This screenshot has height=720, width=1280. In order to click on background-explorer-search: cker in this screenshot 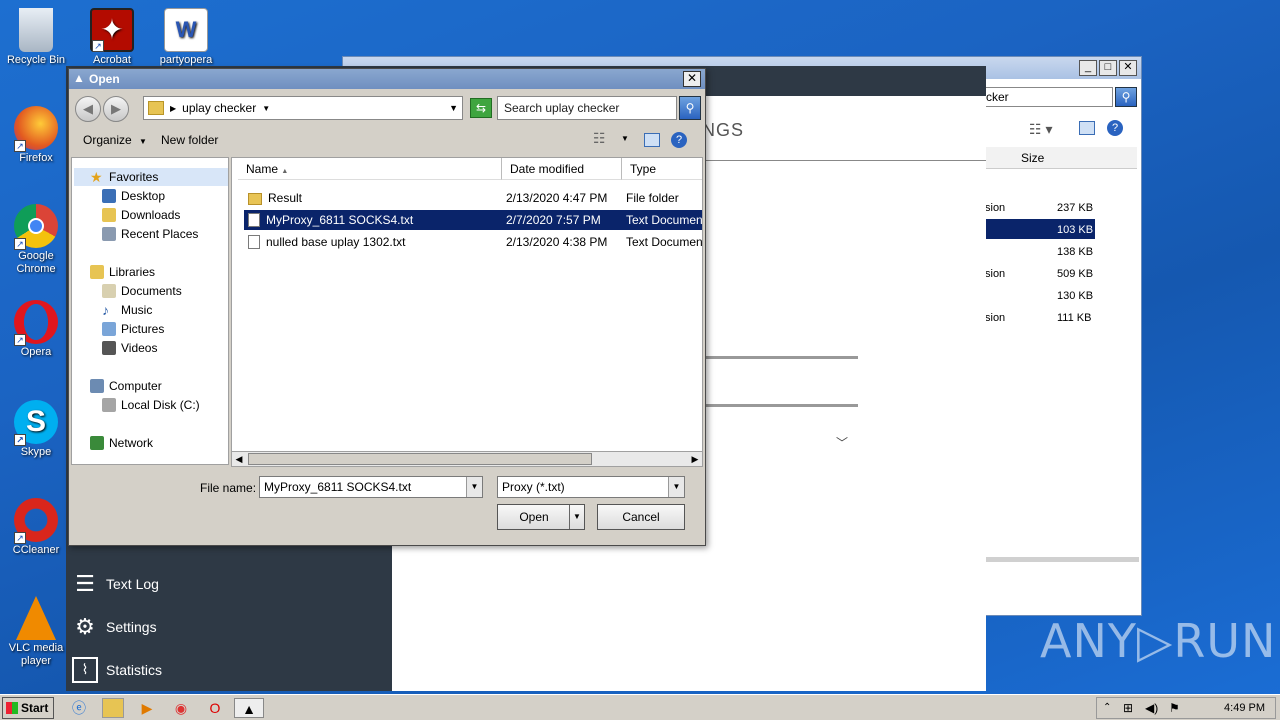, I will do `click(1048, 97)`.